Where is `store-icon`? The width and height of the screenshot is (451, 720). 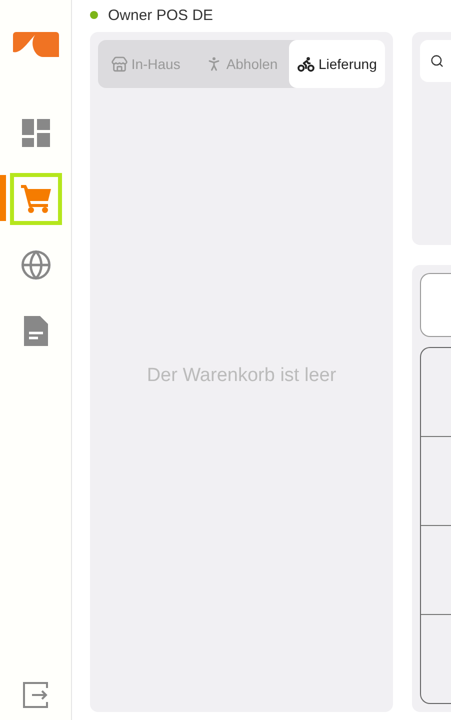
store-icon is located at coordinates (119, 64).